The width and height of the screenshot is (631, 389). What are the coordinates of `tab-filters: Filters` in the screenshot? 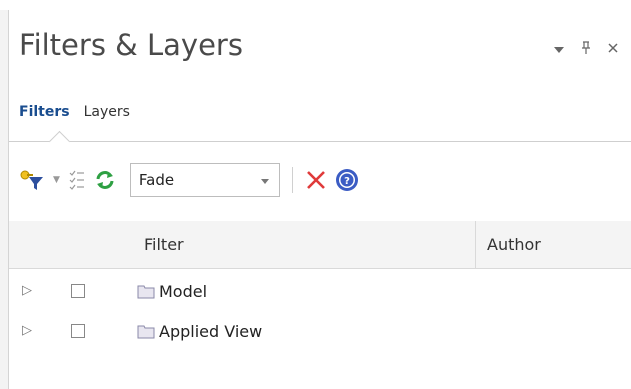 It's located at (44, 112).